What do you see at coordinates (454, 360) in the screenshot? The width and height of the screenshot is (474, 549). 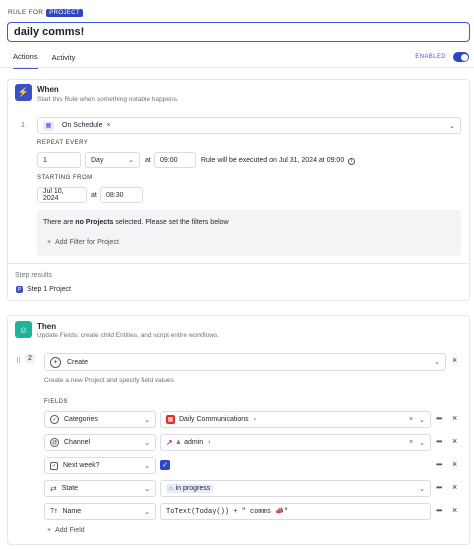 I see `remove-action-button: ×` at bounding box center [454, 360].